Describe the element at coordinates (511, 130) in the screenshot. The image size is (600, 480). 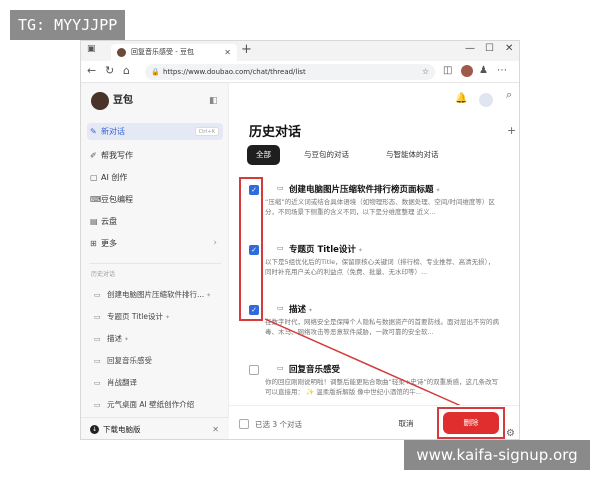
I see `add-icon: +` at that location.